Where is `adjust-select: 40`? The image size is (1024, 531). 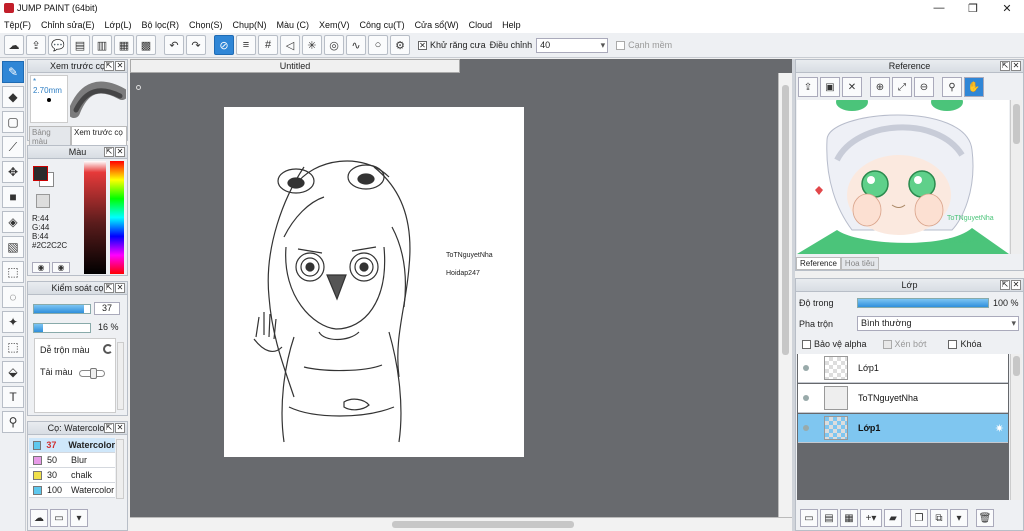
adjust-select: 40 is located at coordinates (572, 45).